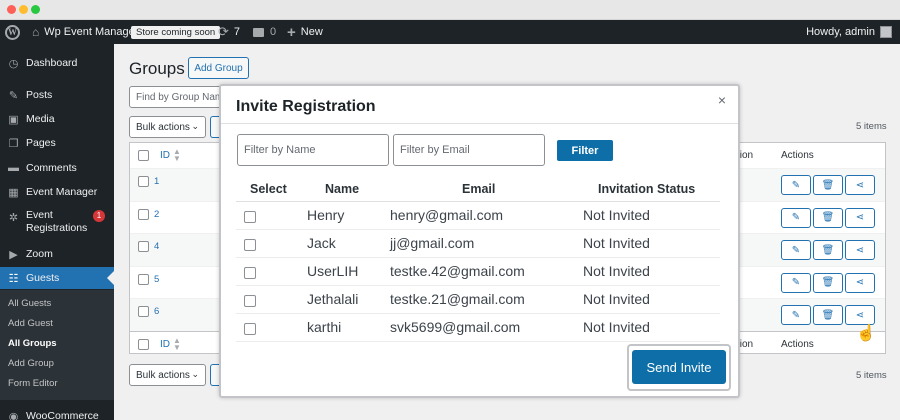 The height and width of the screenshot is (420, 900). What do you see at coordinates (32, 343) in the screenshot?
I see `submenu-all-groups: All Groups` at bounding box center [32, 343].